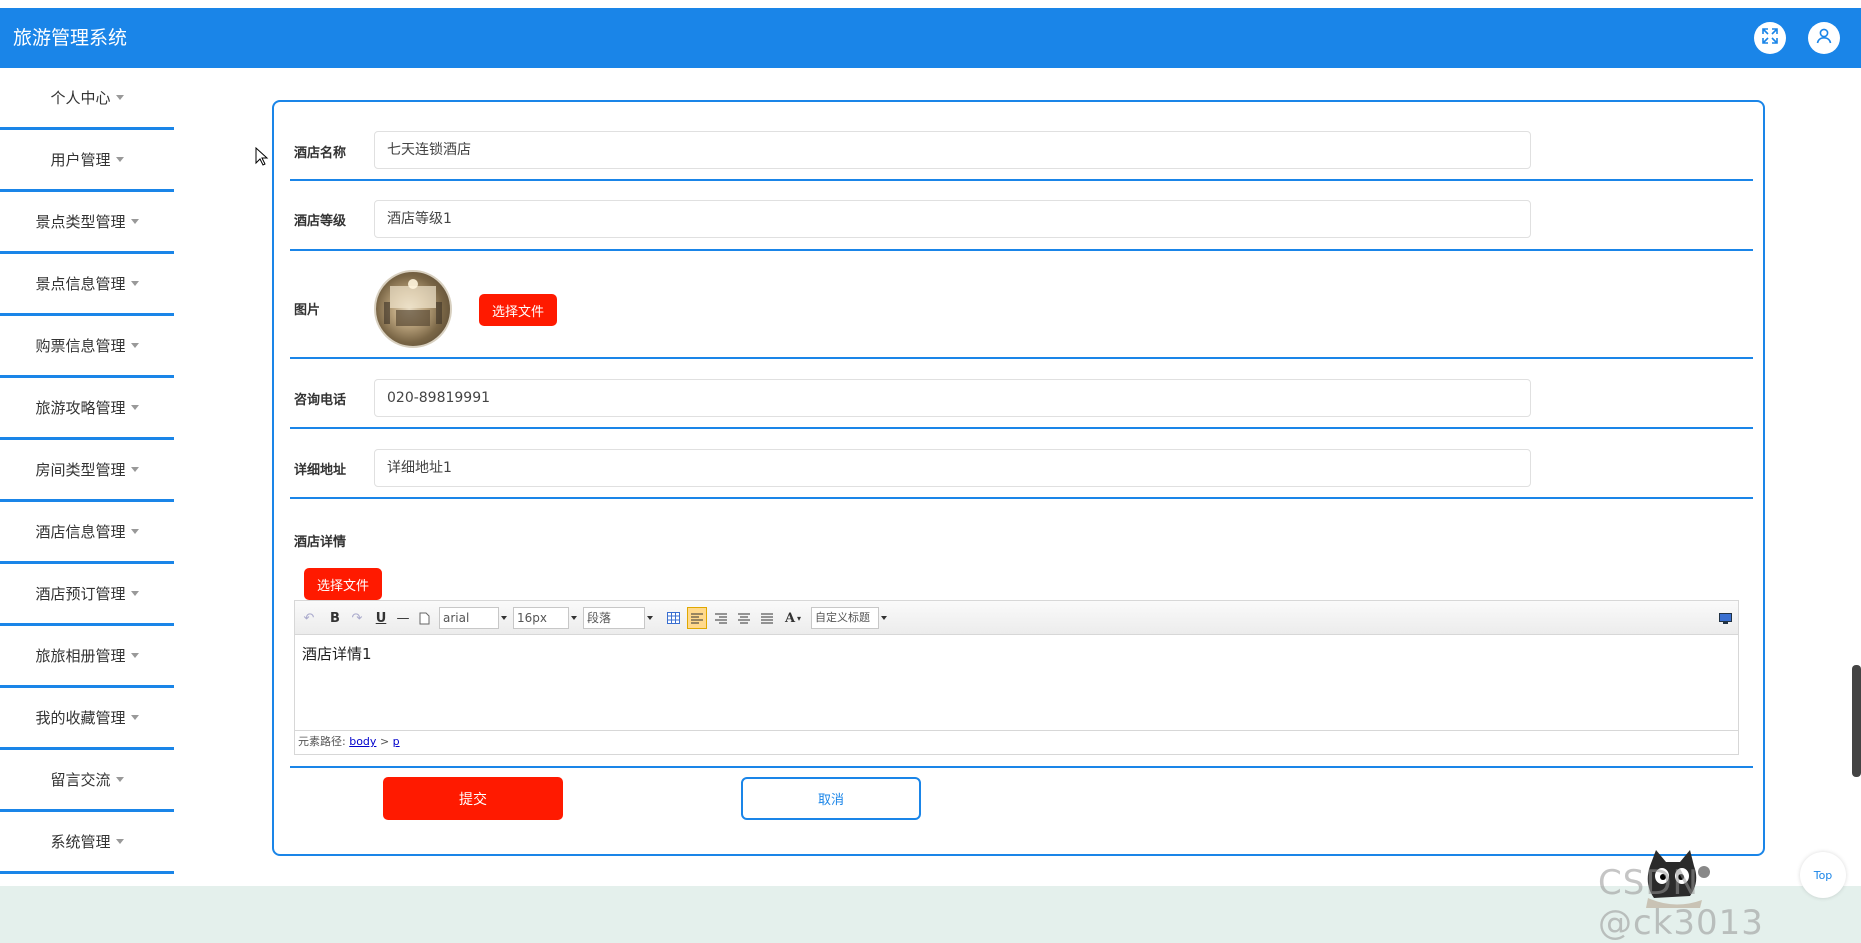 This screenshot has width=1861, height=943. I want to click on custom-title-select: 自定义标题, so click(849, 618).